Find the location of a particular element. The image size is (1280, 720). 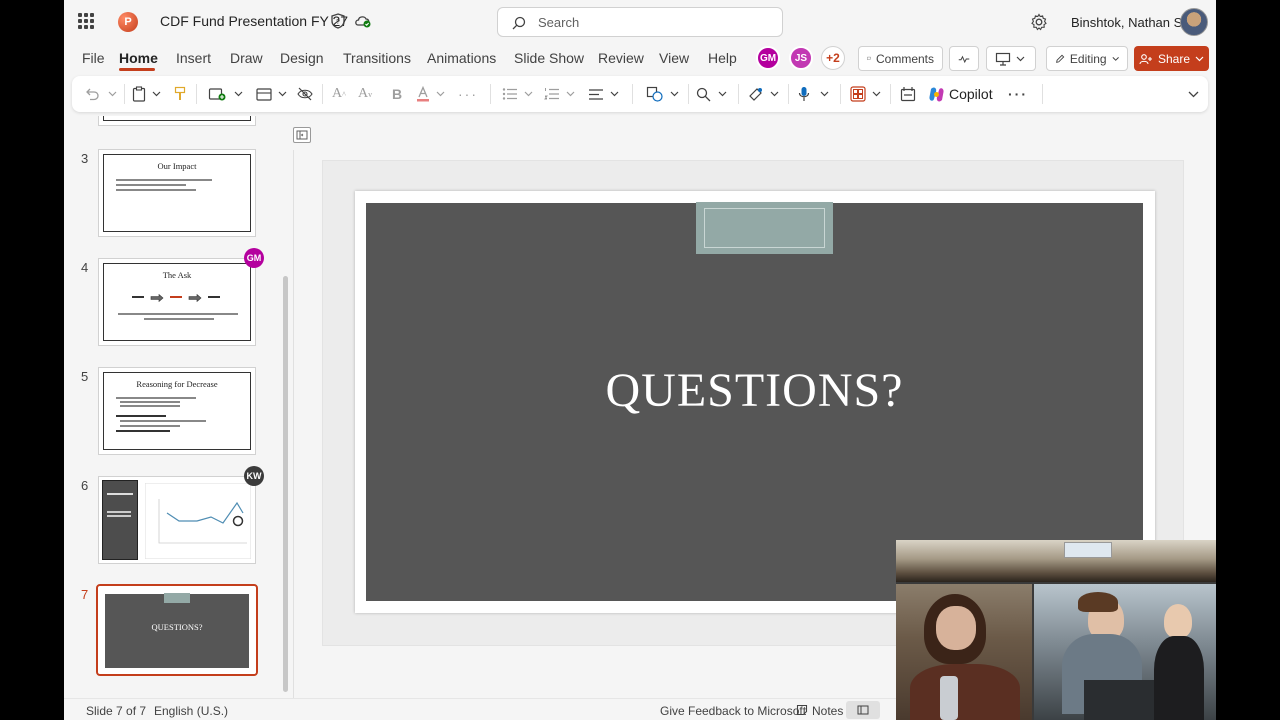

more-font-options-icon: ··· is located at coordinates (468, 94).